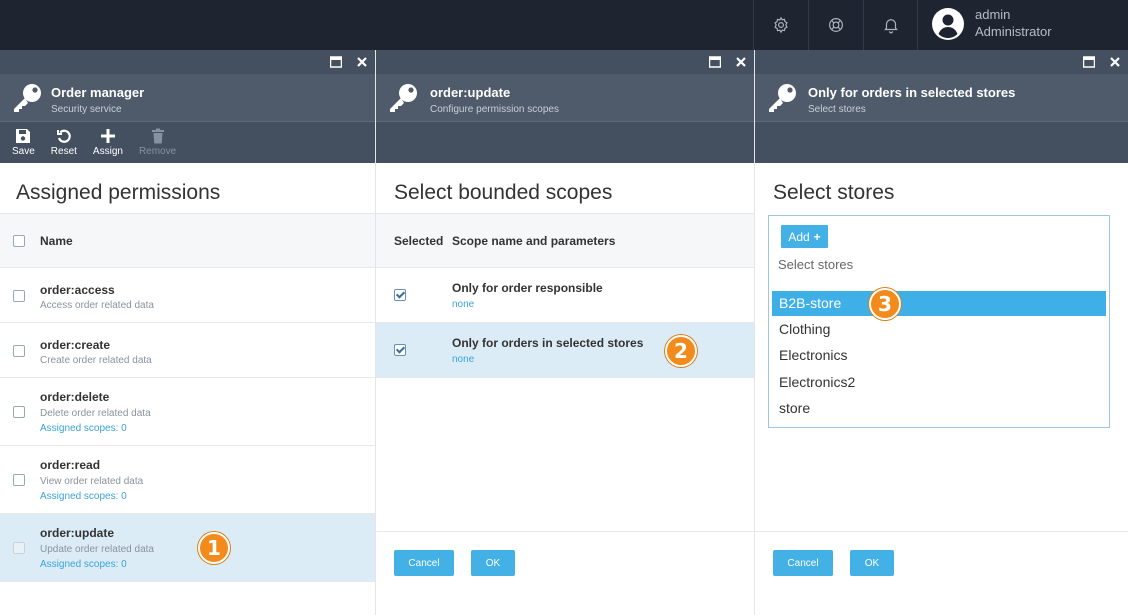 Image resolution: width=1128 pixels, height=615 pixels. What do you see at coordinates (470, 92) in the screenshot?
I see `blade-title: order:update` at bounding box center [470, 92].